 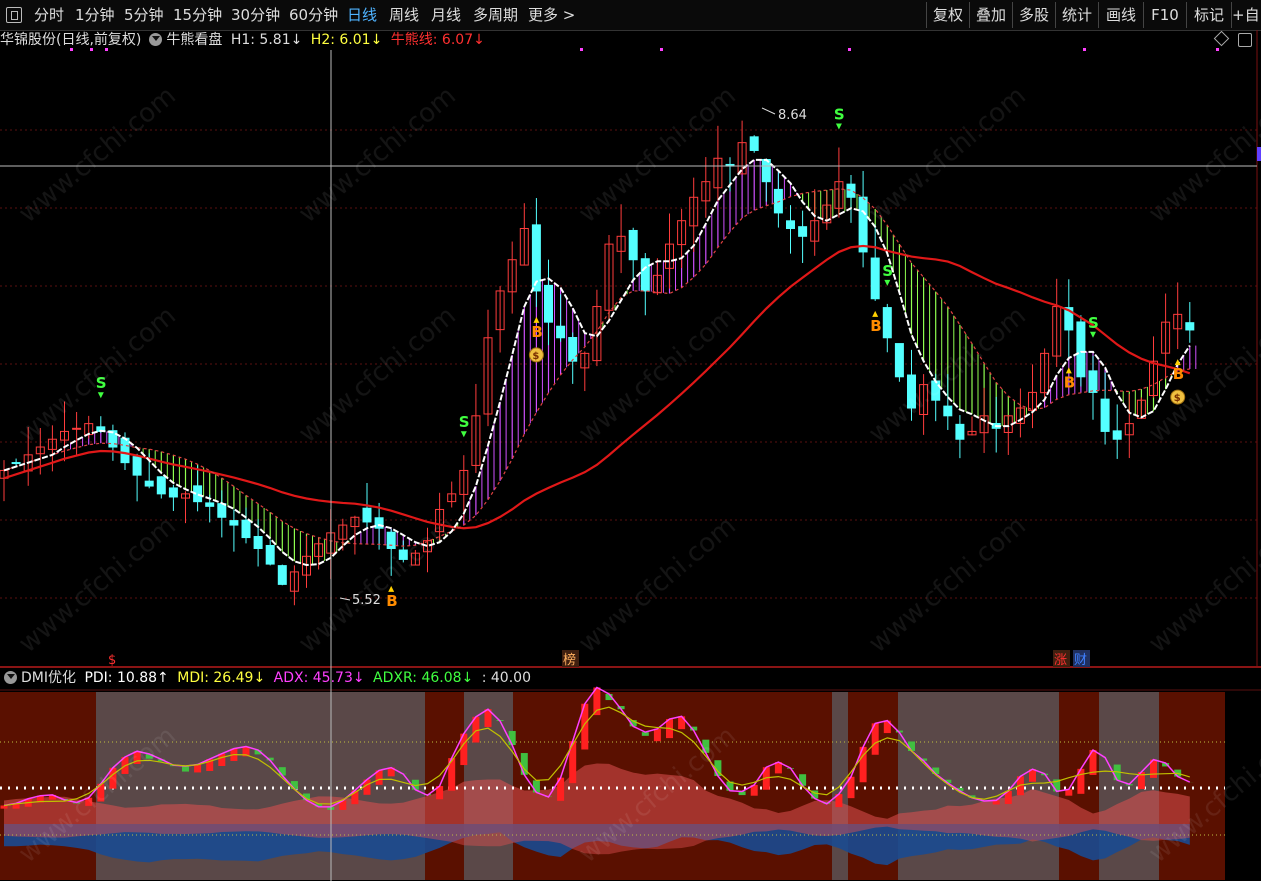 I want to click on event-mark: 涨, so click(x=1060, y=660).